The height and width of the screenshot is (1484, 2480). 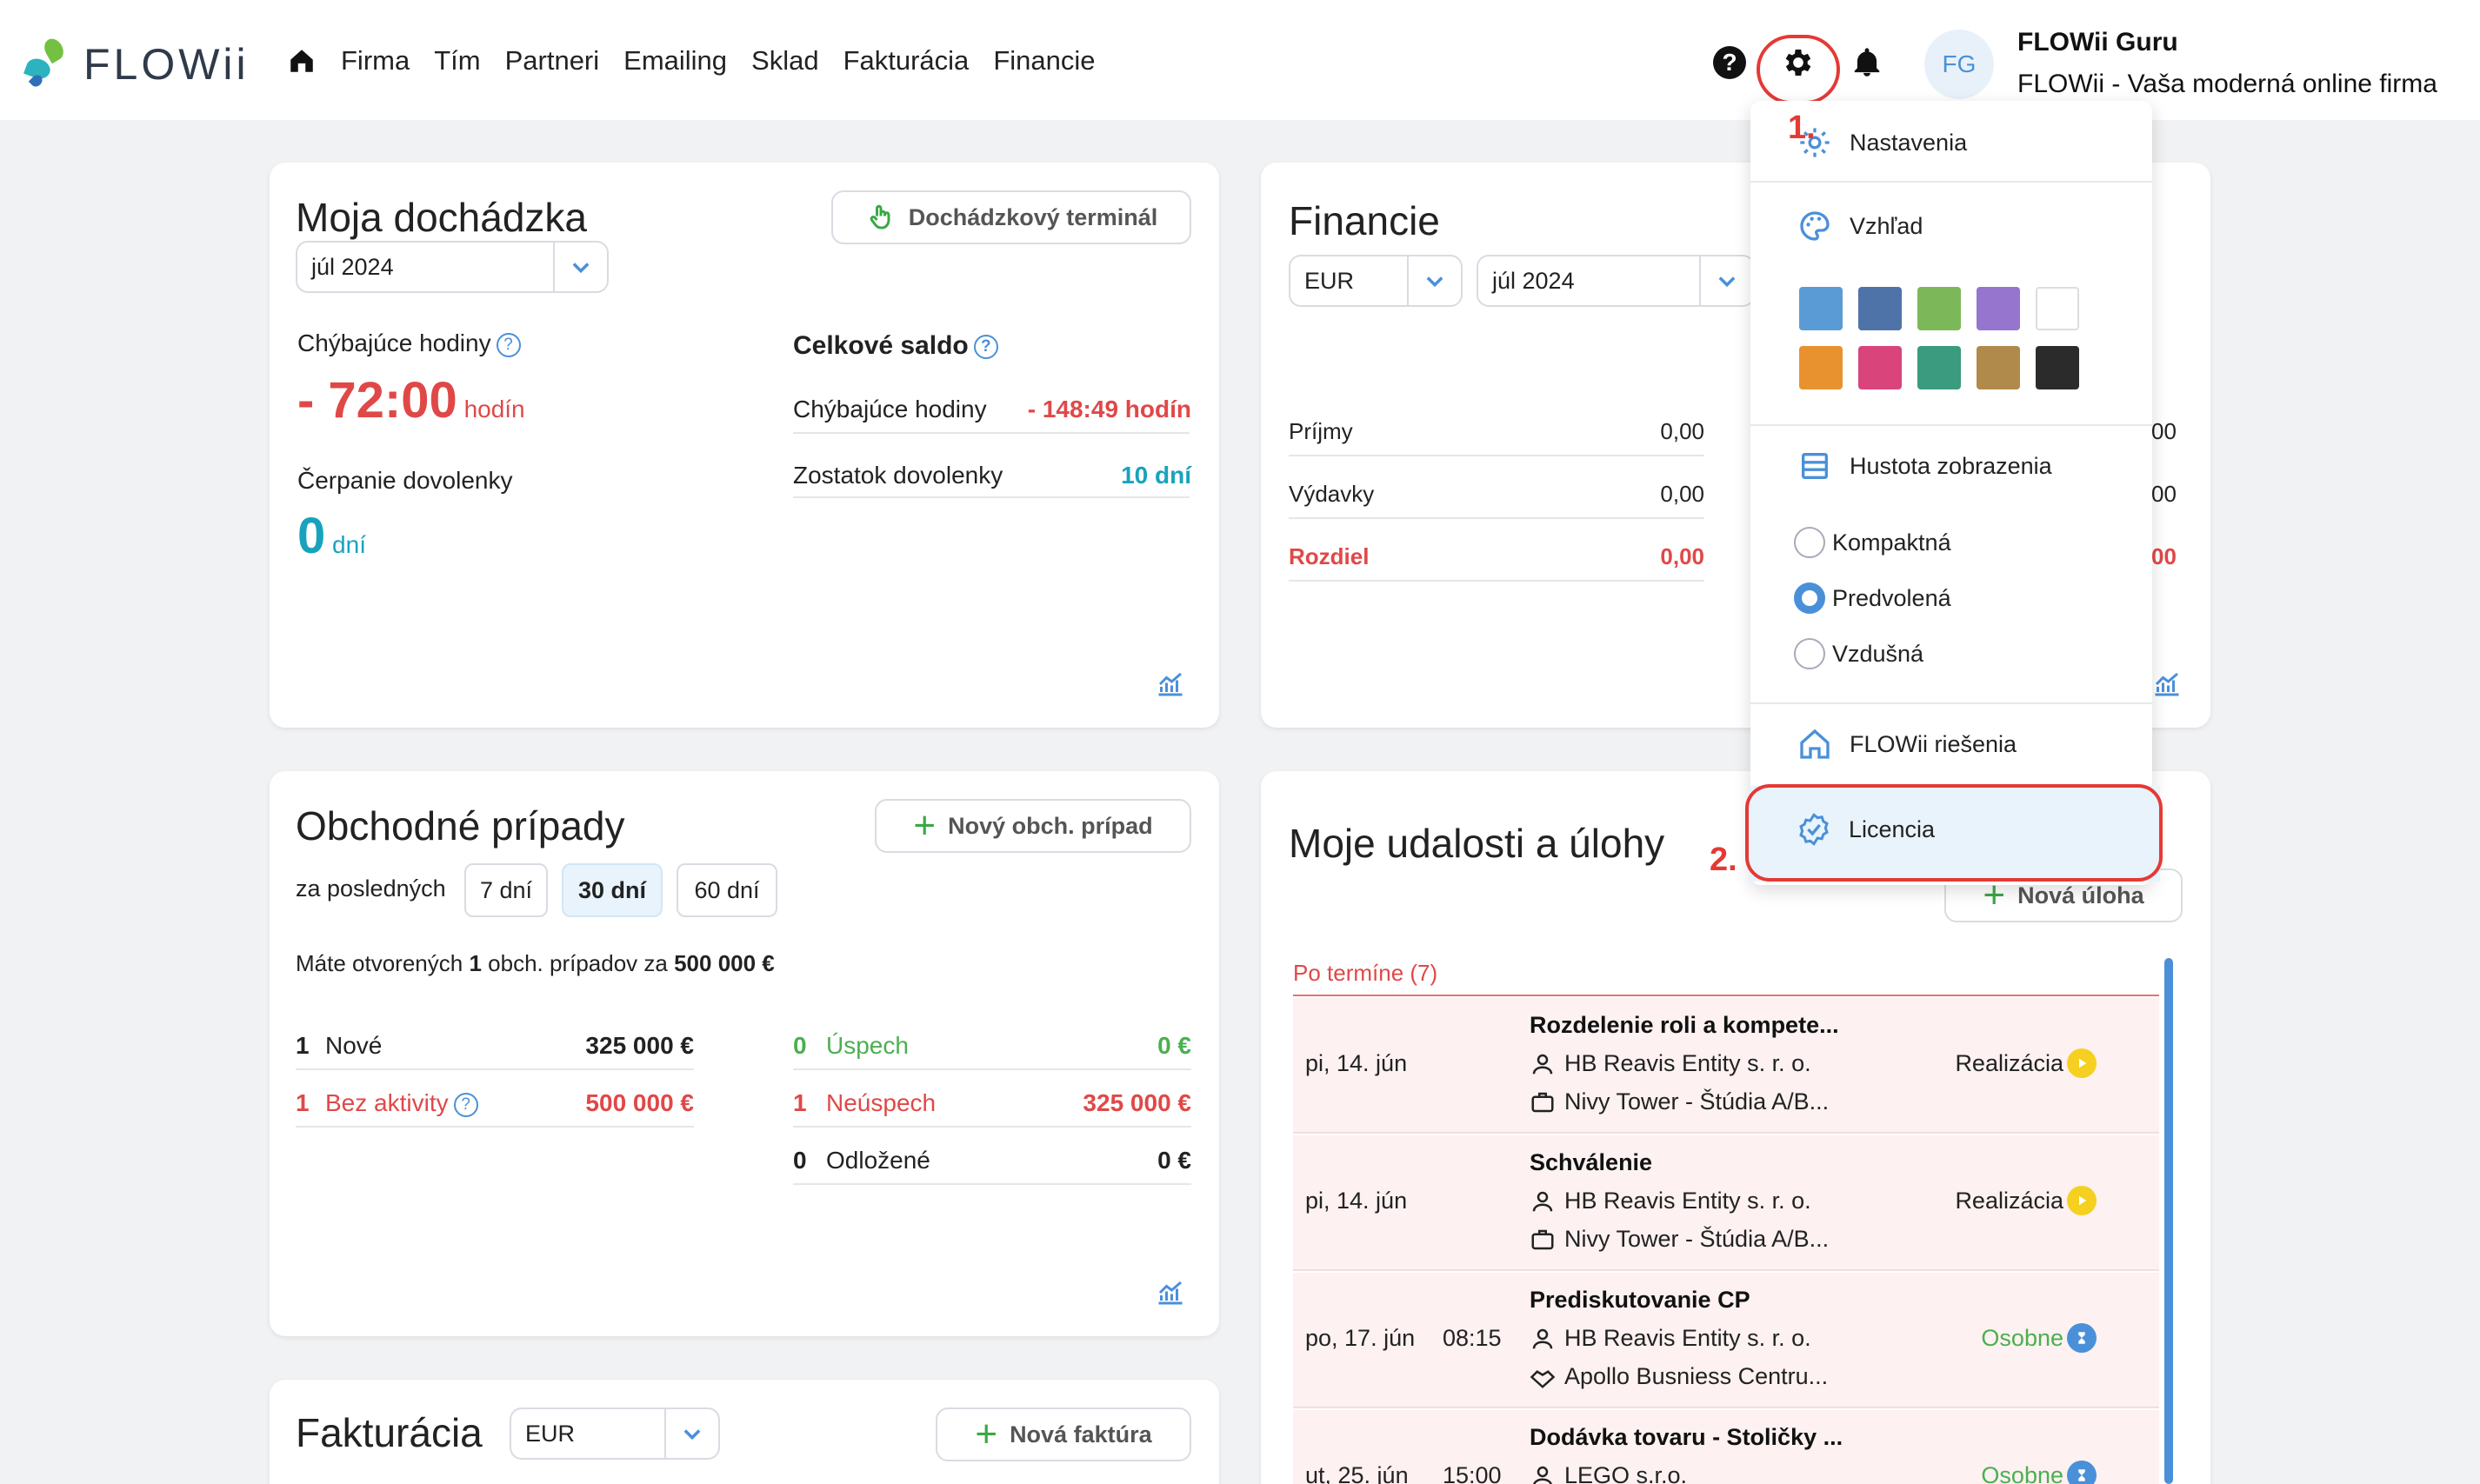 I want to click on density-option-airy: Vzdušná, so click(x=1858, y=653).